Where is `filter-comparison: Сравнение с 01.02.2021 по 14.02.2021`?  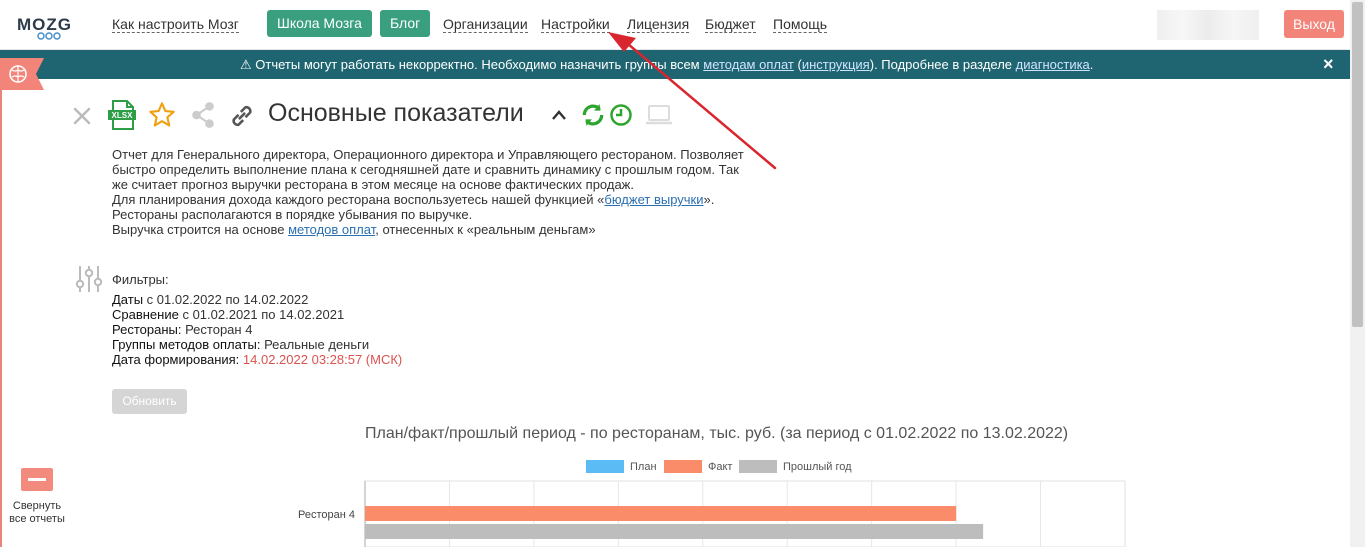
filter-comparison: Сравнение с 01.02.2021 по 14.02.2021 is located at coordinates (228, 314).